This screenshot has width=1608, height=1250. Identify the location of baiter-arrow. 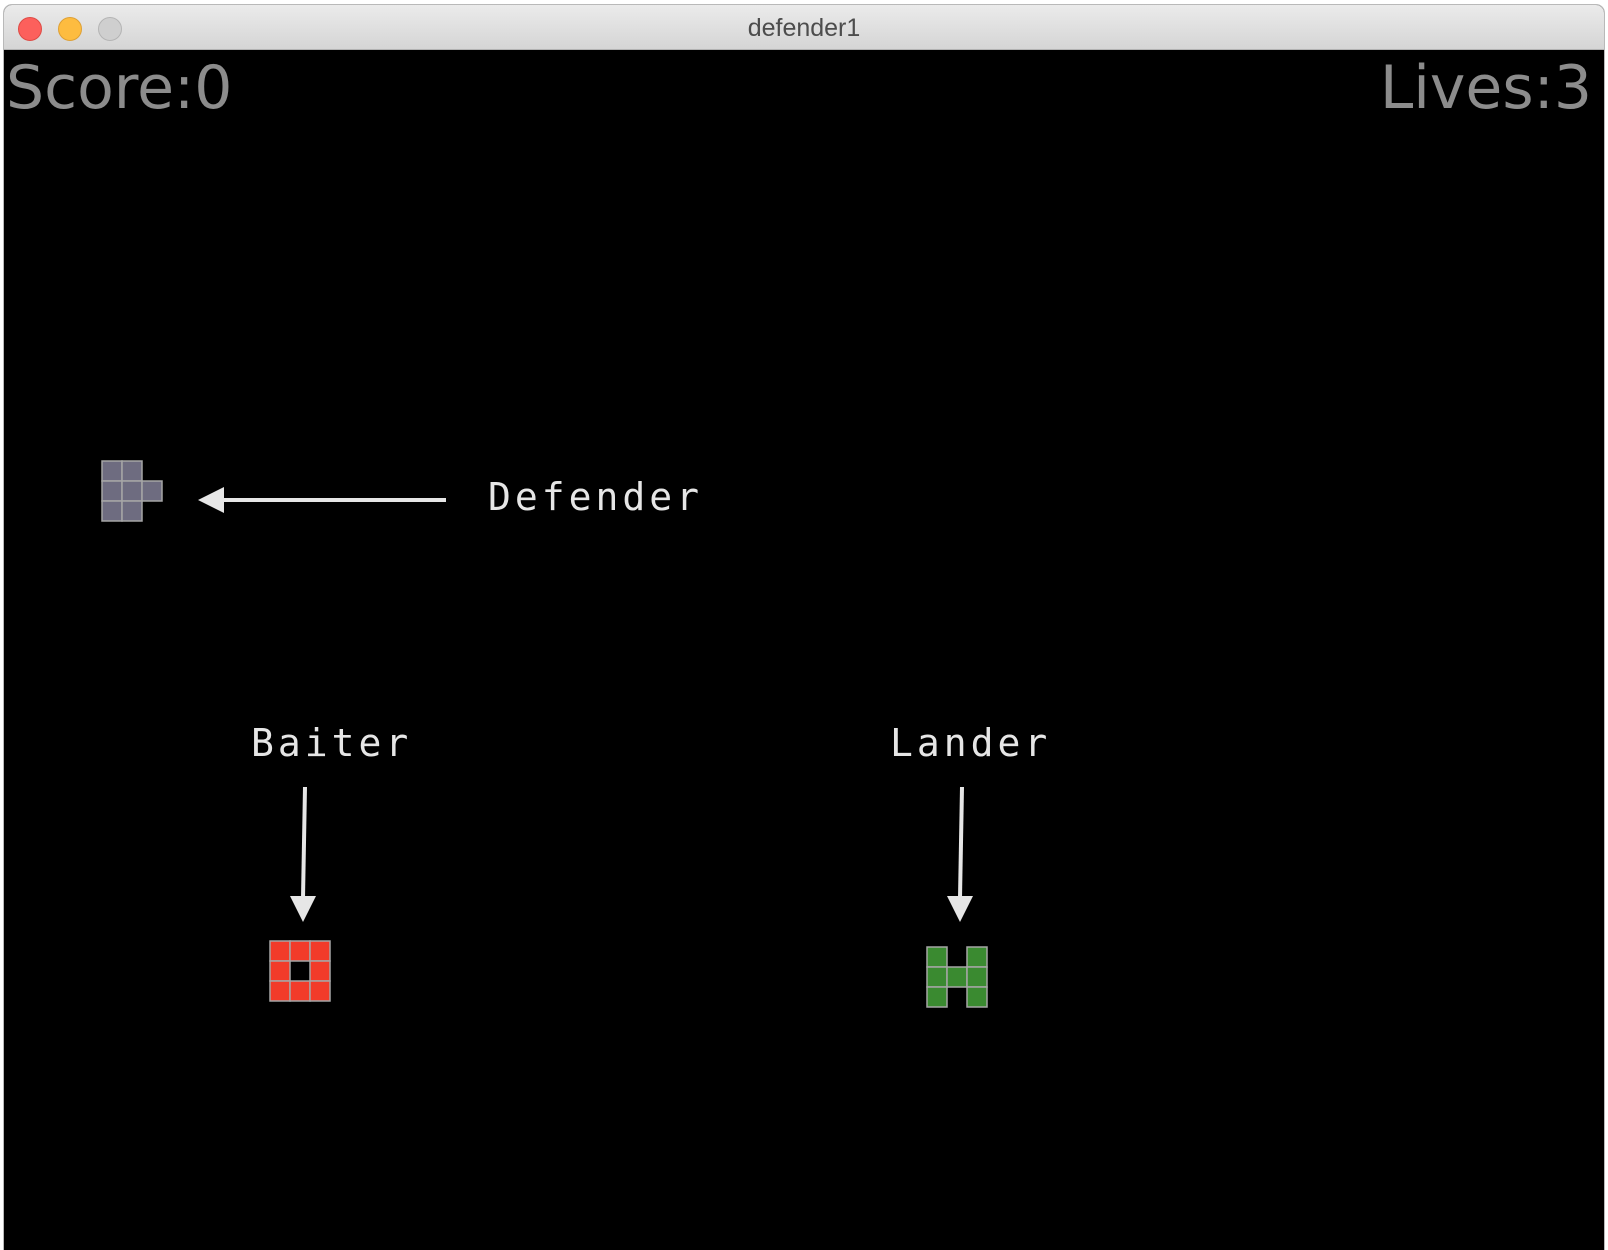
(303, 854).